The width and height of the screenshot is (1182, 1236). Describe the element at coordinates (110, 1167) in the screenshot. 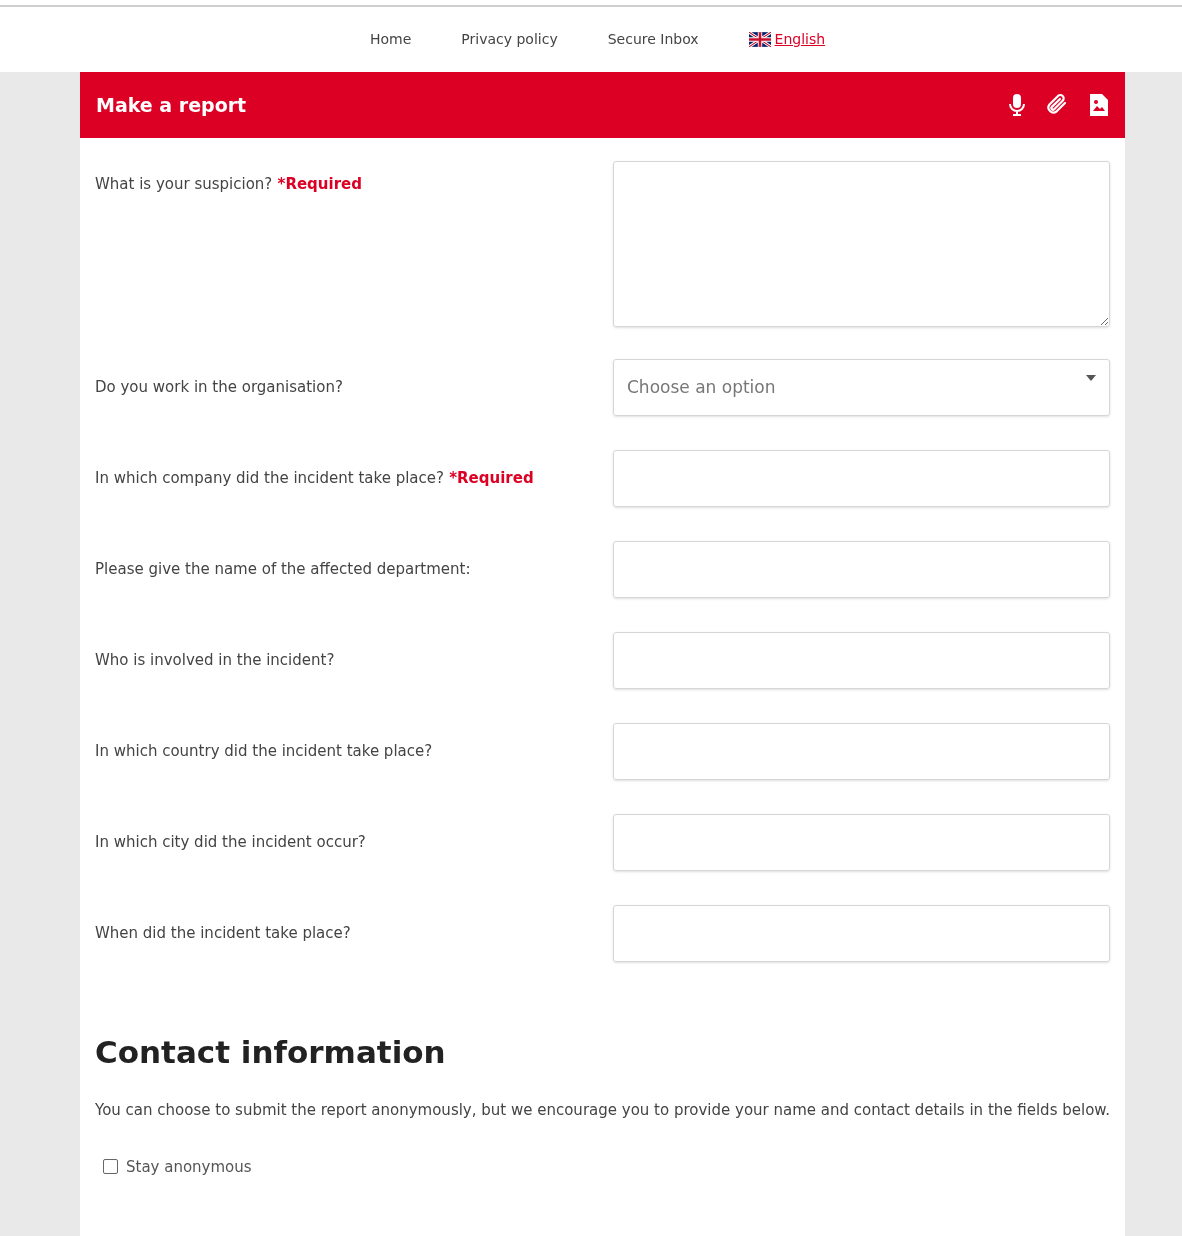

I see `checkbox` at that location.